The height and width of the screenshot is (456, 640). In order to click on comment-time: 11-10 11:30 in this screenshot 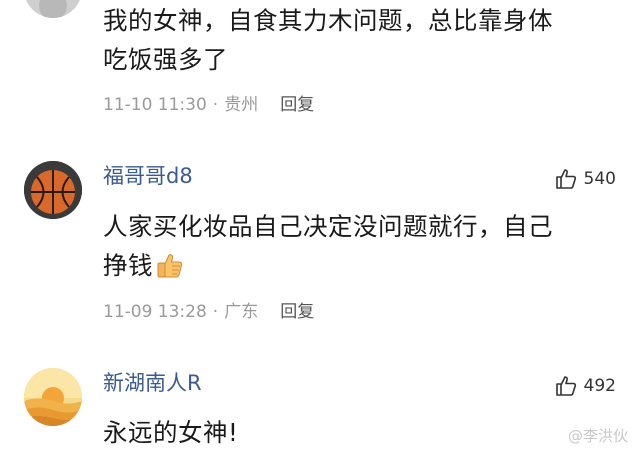, I will do `click(155, 105)`.